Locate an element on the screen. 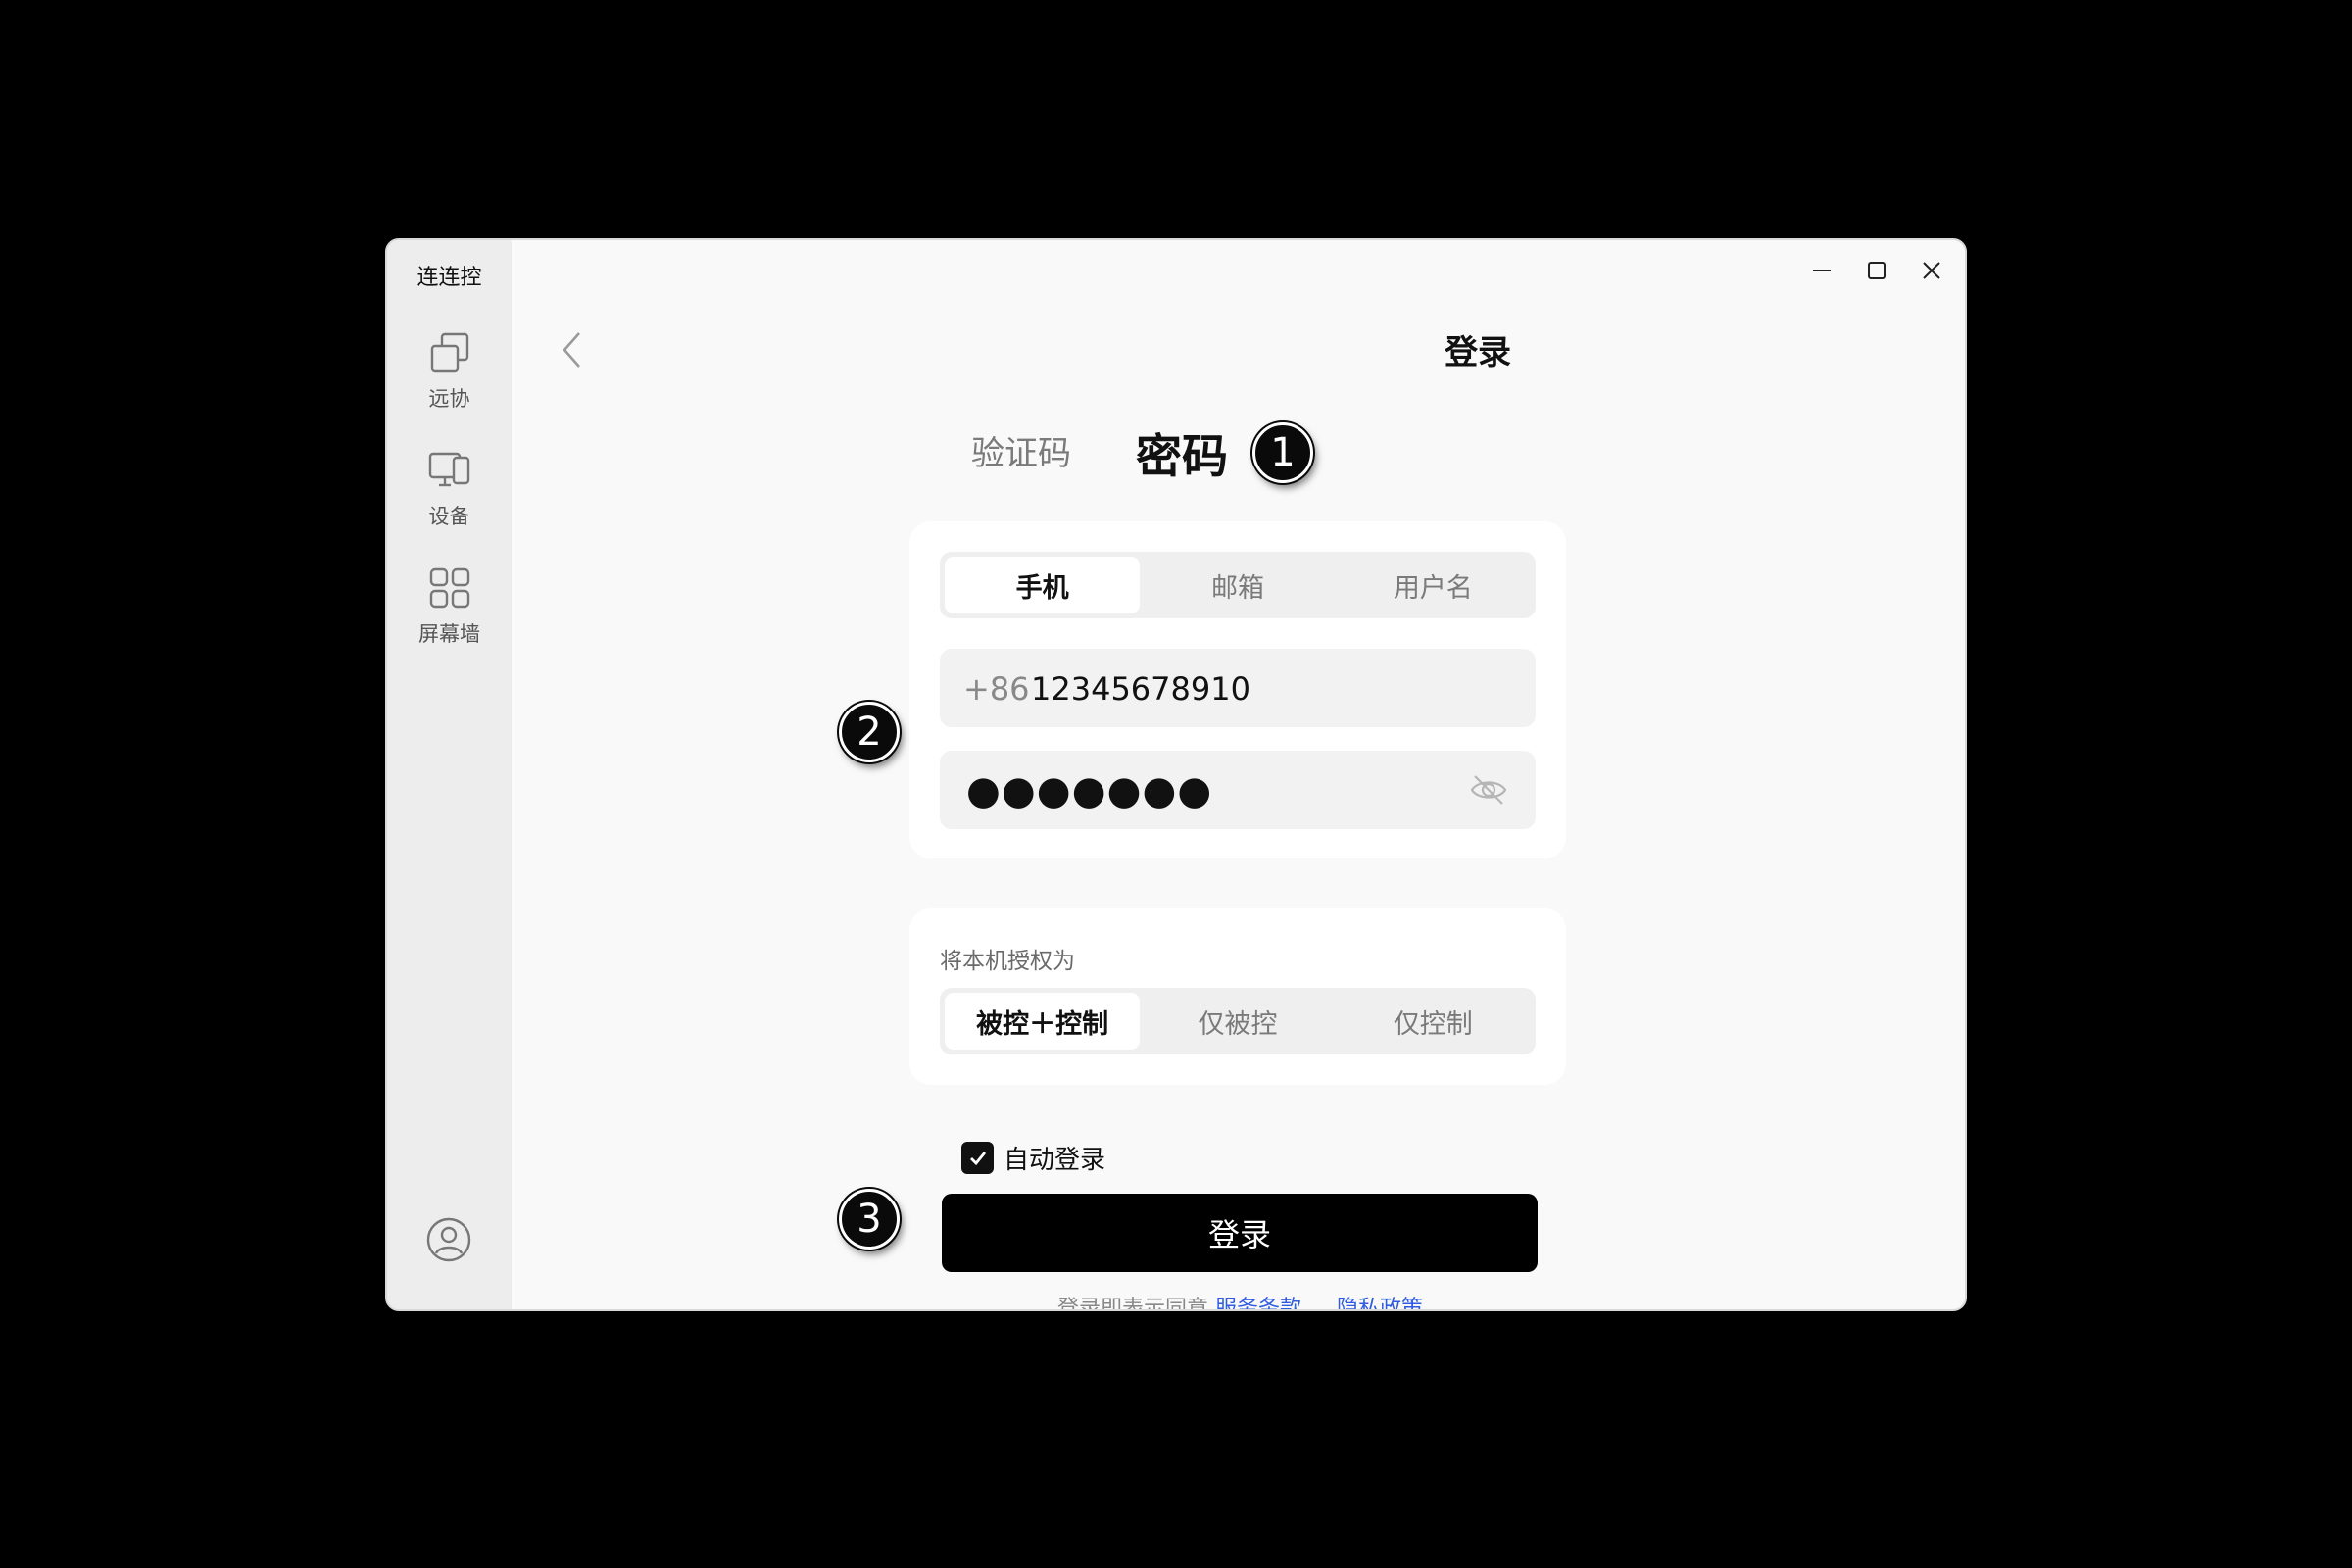 The height and width of the screenshot is (1568, 2352). sidebar-item-devices: 设备 is located at coordinates (449, 489).